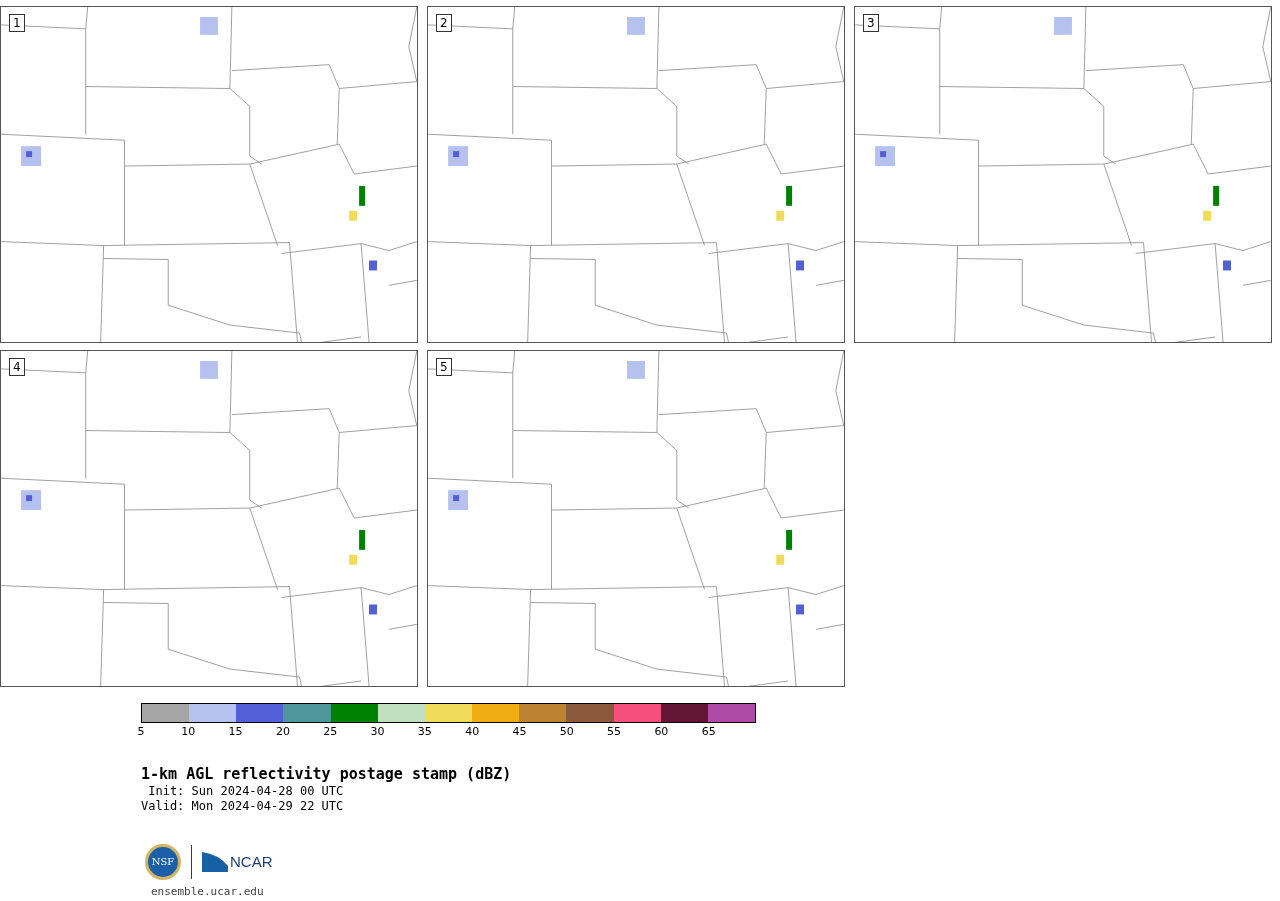 The height and width of the screenshot is (901, 1280). What do you see at coordinates (163, 861) in the screenshot?
I see `nsf-logo: NSF` at bounding box center [163, 861].